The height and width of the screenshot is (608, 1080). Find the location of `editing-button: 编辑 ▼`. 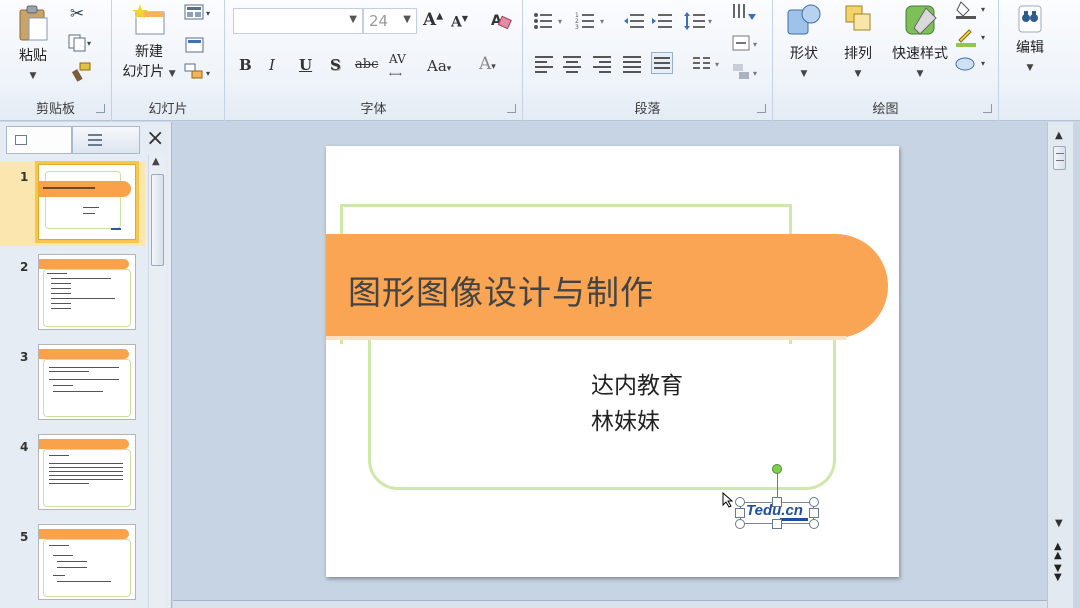

editing-button: 编辑 ▼ is located at coordinates (1030, 38).